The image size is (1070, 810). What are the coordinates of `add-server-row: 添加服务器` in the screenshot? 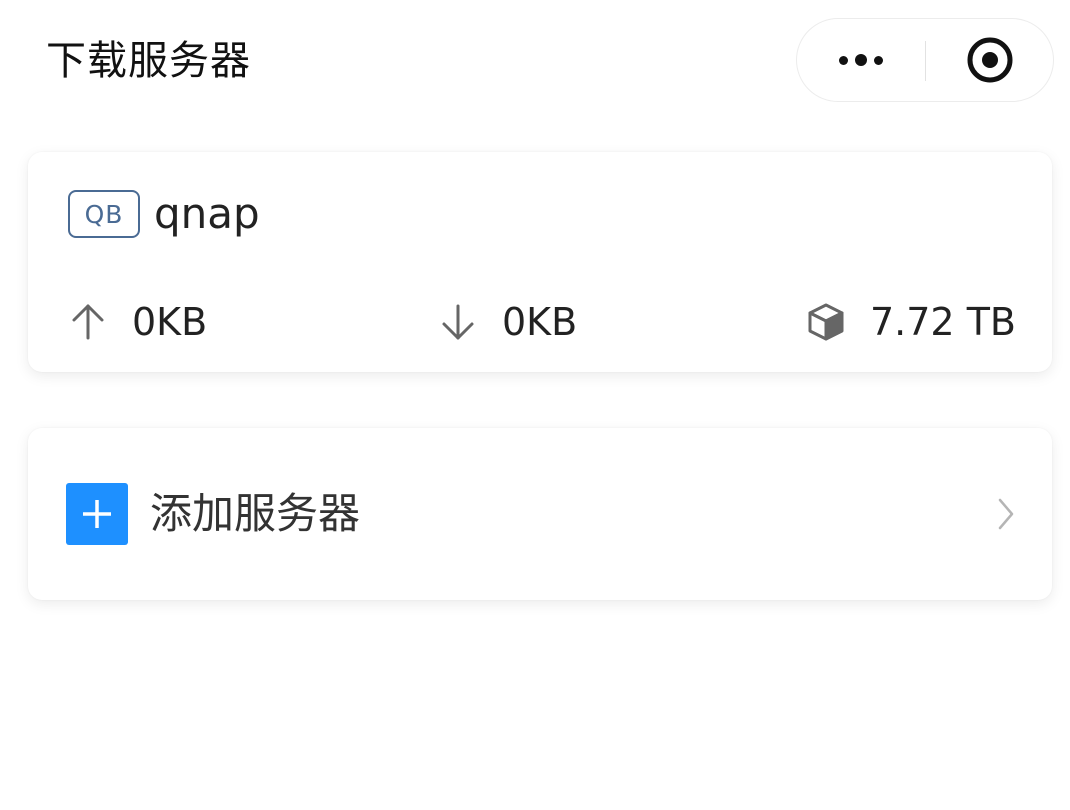 It's located at (213, 514).